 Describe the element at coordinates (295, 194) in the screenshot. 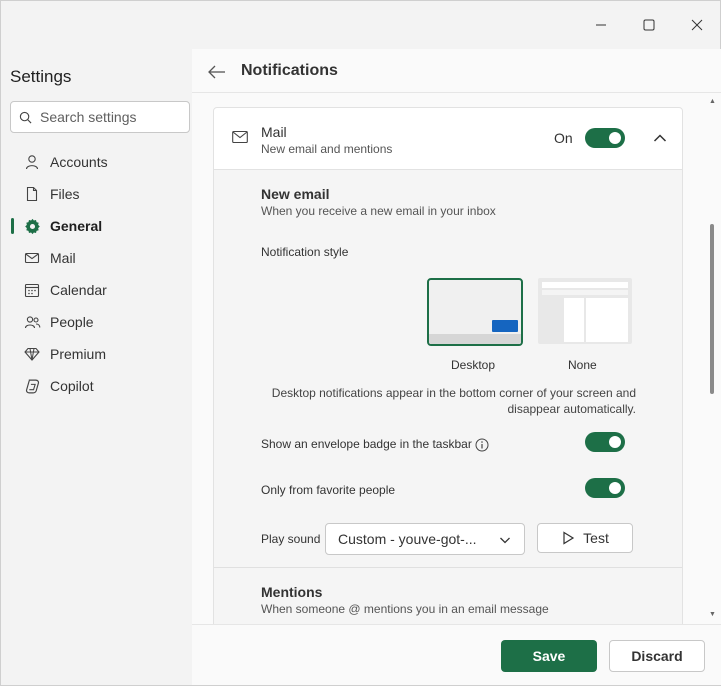

I see `new-email-title: New email` at that location.